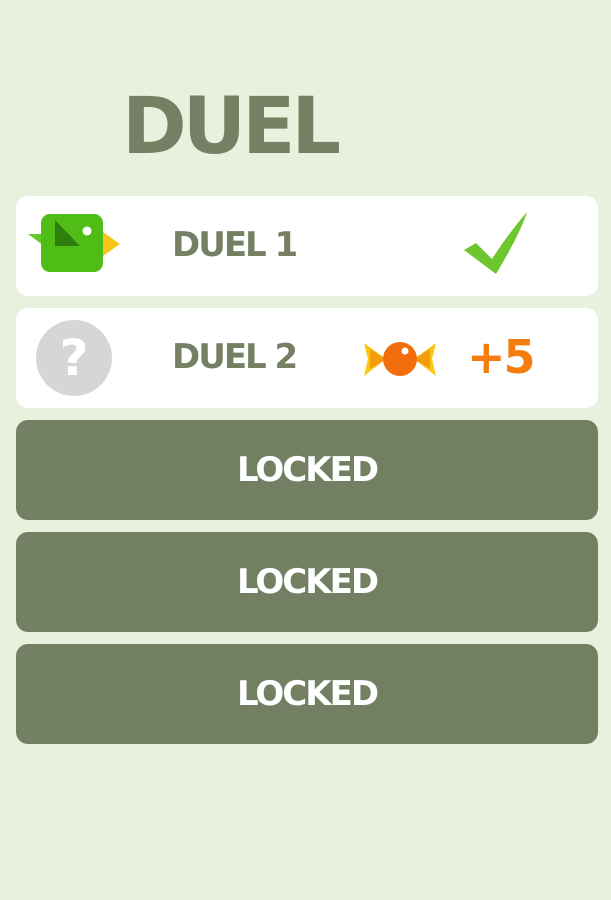 This screenshot has width=611, height=900. I want to click on duel-label: DUEL 2, so click(235, 357).